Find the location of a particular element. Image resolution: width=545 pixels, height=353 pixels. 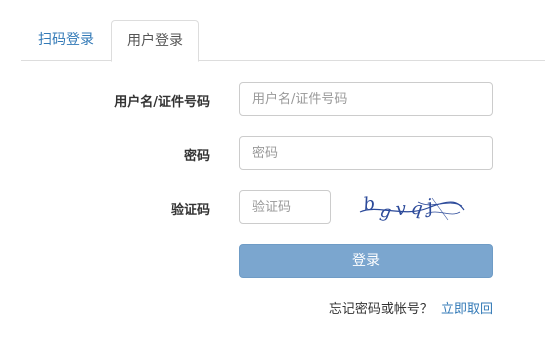

svg-text: v is located at coordinates (401, 209).